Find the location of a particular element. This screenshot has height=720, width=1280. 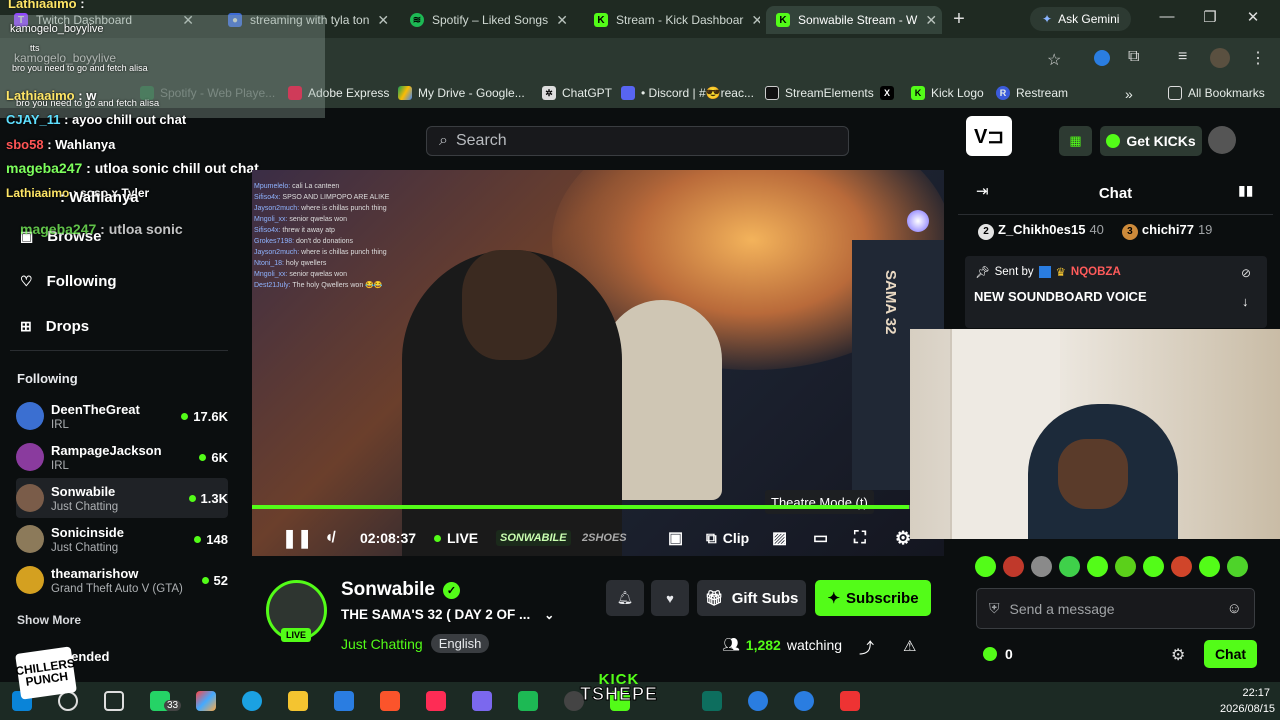

brave-icon is located at coordinates (390, 701).